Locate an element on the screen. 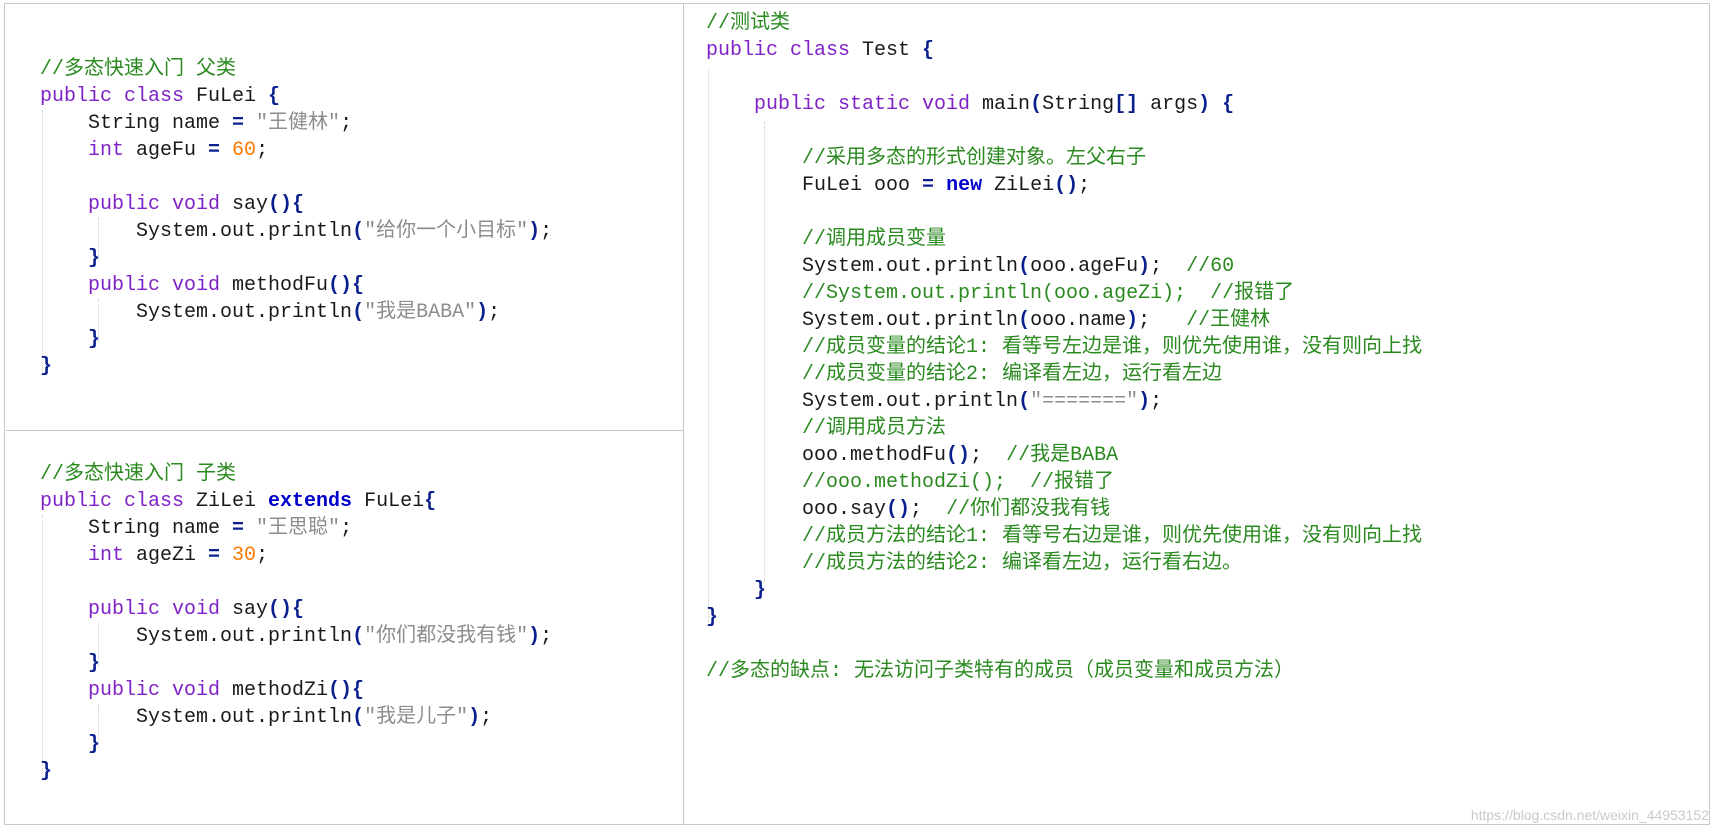  code-line: //ooo.methodZi(); //报错了 is located at coordinates (1064, 482).